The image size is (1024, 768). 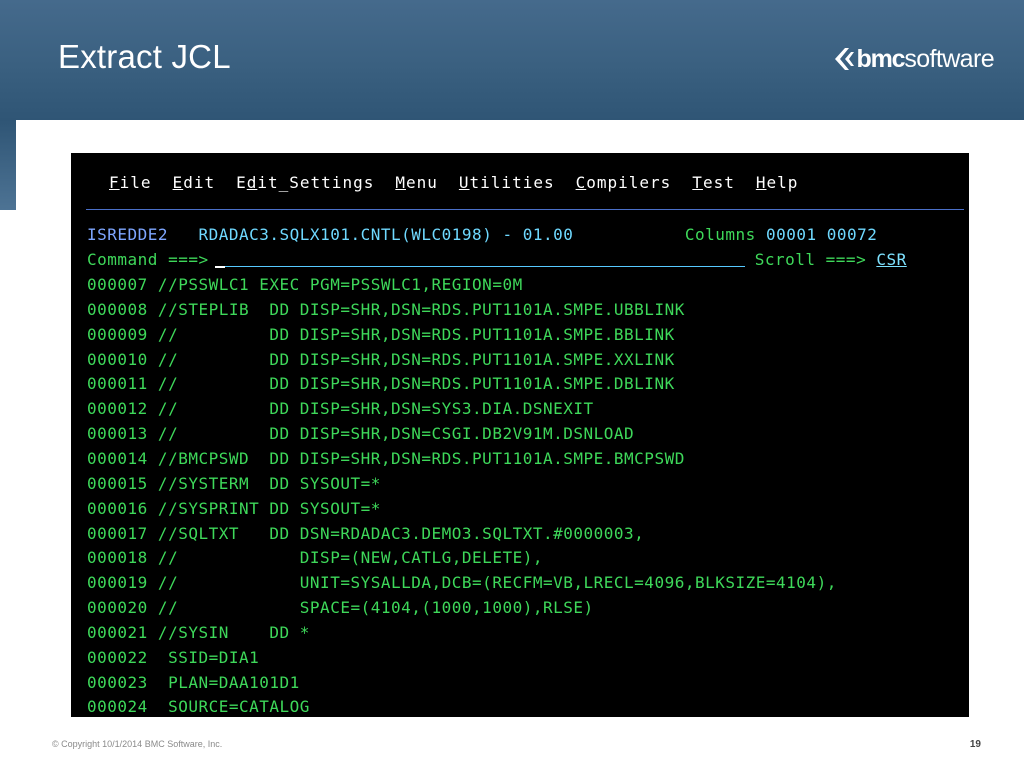 What do you see at coordinates (421, 182) in the screenshot?
I see `menu-item-label: enu` at bounding box center [421, 182].